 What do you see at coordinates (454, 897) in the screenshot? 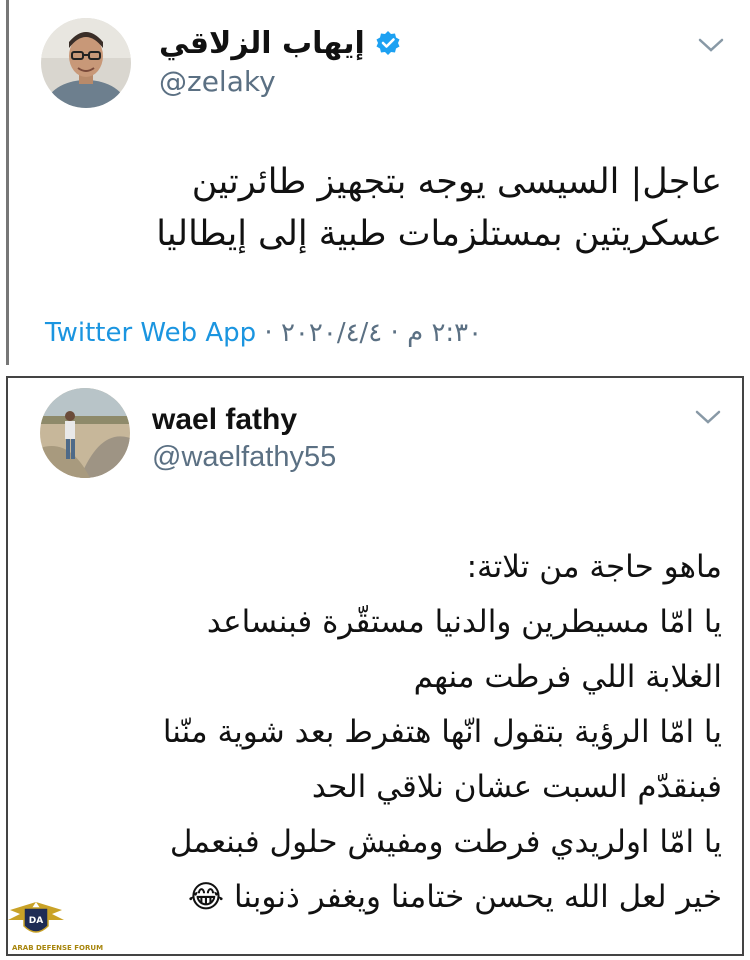
I see `tweet-text-line: خير لعل الله يحسن ختامنا ويغفر ذنوبنا 😂` at bounding box center [454, 897].